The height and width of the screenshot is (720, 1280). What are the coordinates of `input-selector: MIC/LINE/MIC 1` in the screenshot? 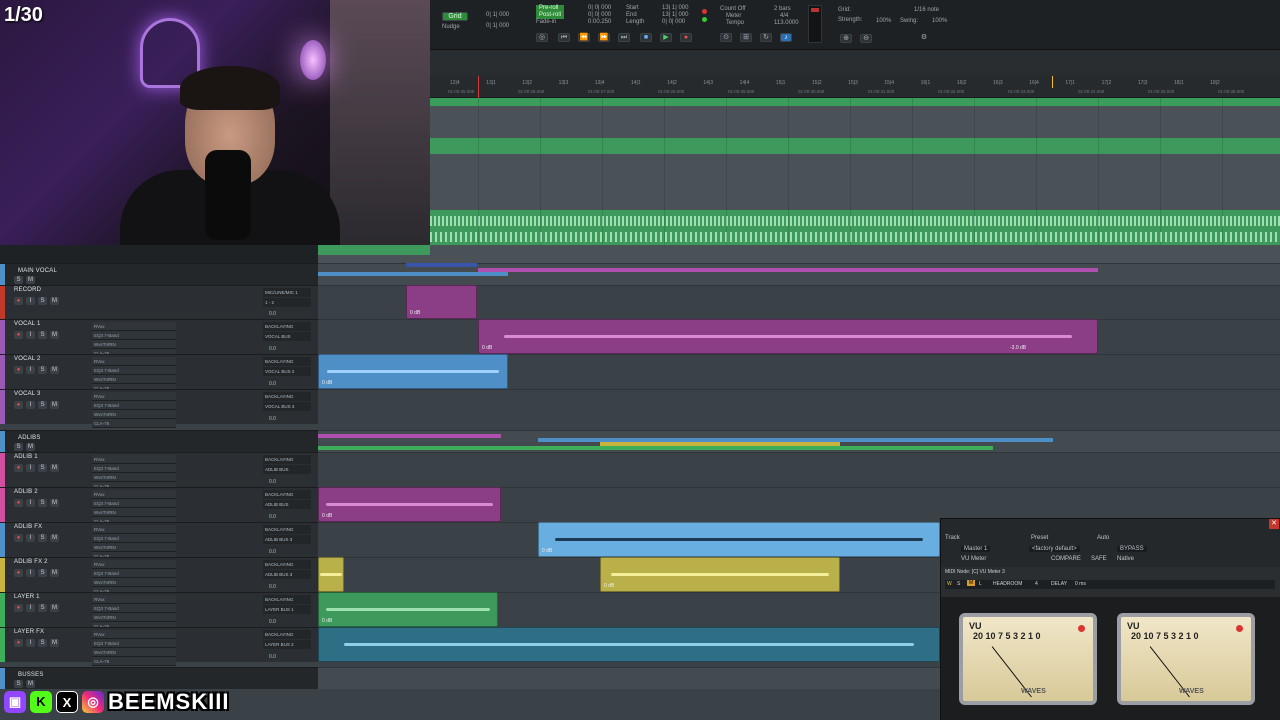 It's located at (287, 292).